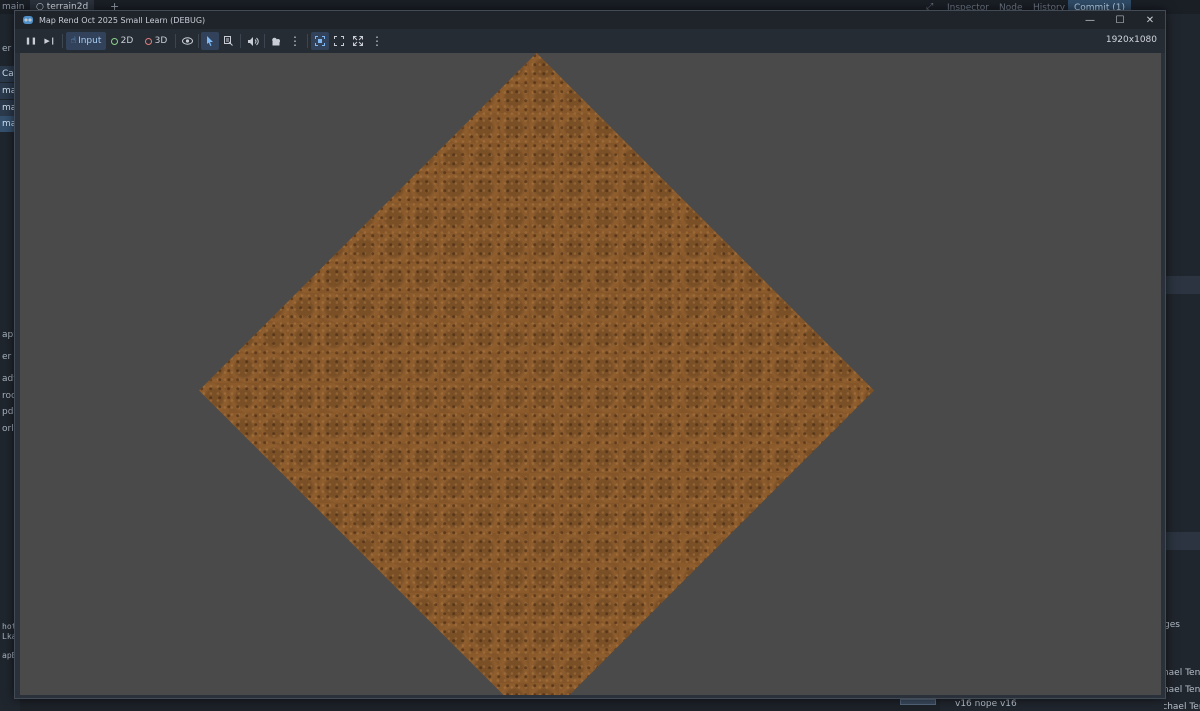  I want to click on close-button: ✕, so click(1150, 20).